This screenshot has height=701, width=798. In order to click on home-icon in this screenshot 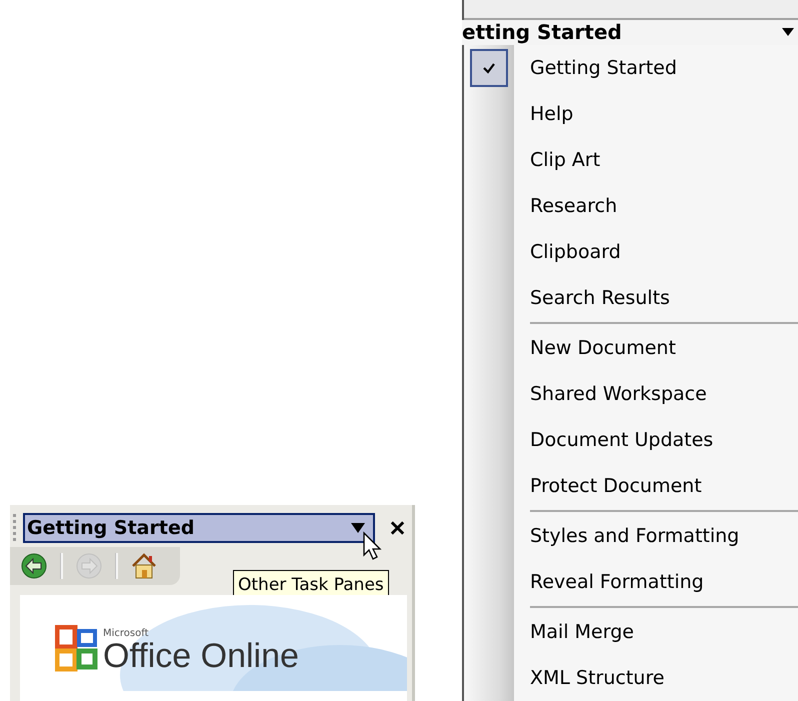, I will do `click(144, 566)`.